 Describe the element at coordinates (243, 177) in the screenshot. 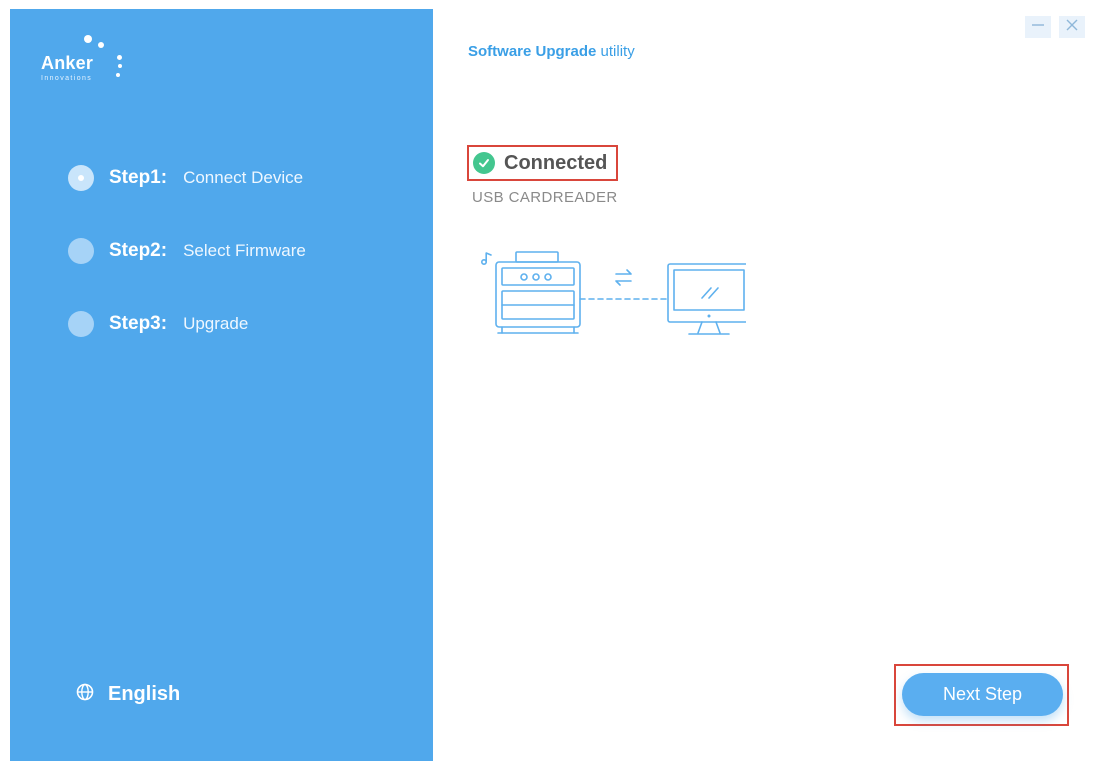

I see `step-label: Connect Device` at that location.